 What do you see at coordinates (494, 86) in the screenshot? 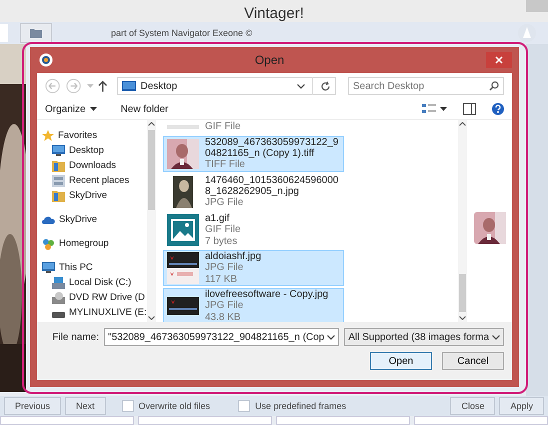
I see `search-icon` at bounding box center [494, 86].